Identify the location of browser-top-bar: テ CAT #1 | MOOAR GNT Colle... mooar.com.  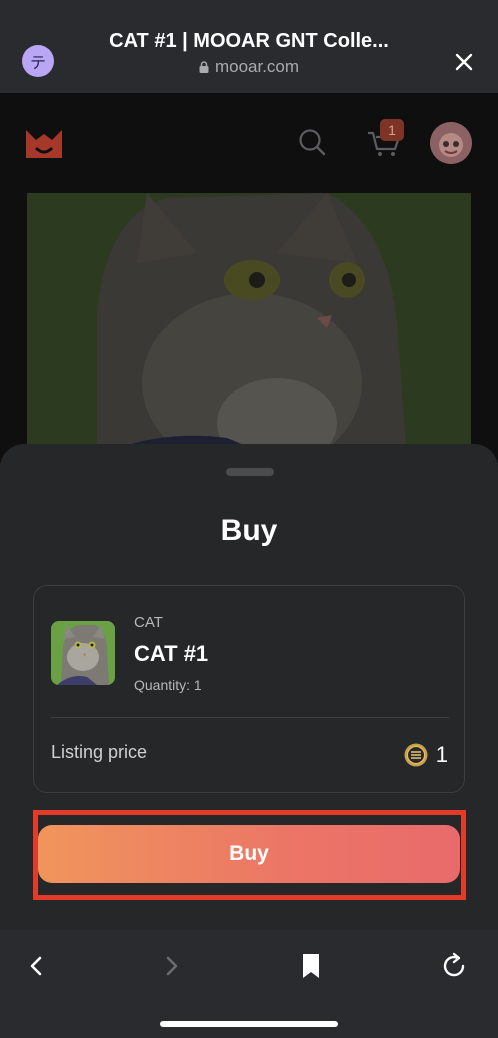
(249, 46).